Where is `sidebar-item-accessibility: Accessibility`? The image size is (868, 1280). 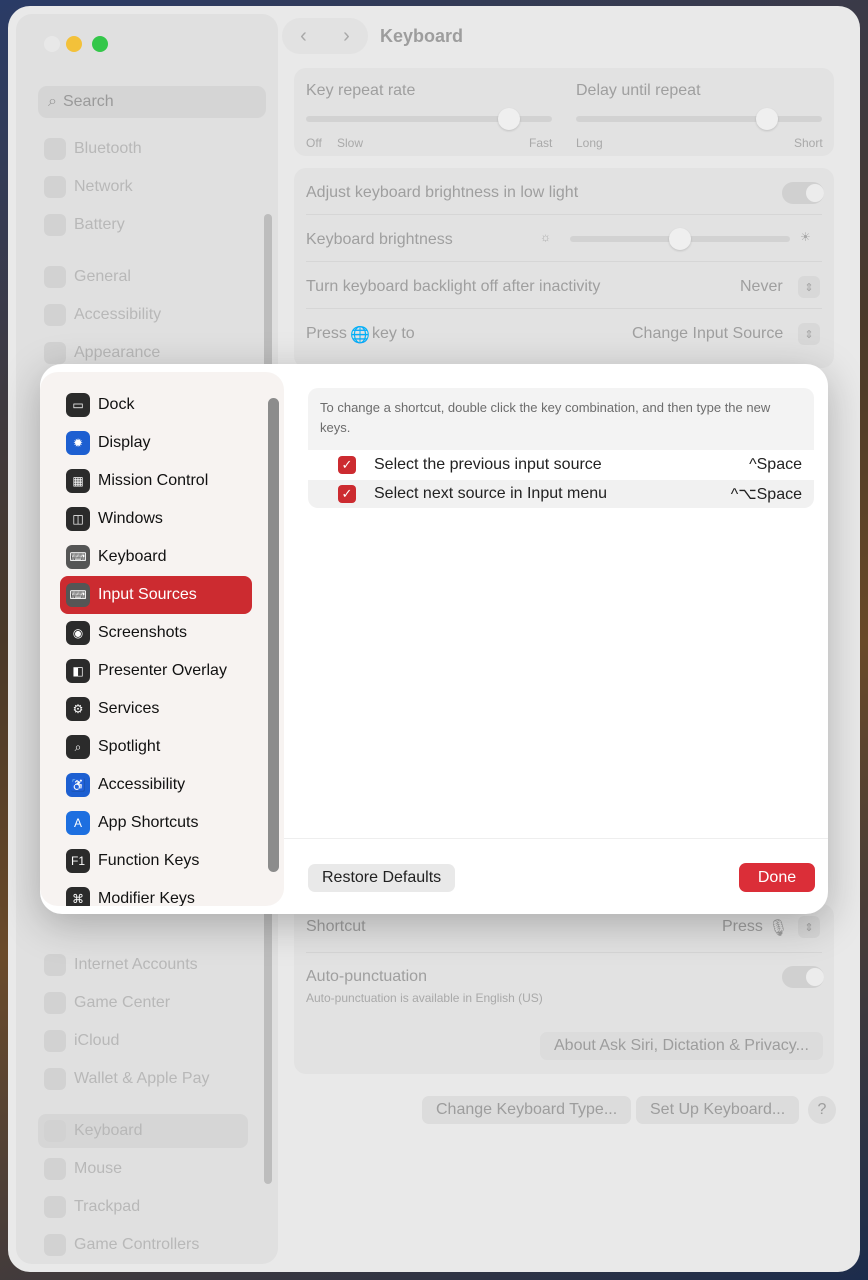 sidebar-item-accessibility: Accessibility is located at coordinates (143, 315).